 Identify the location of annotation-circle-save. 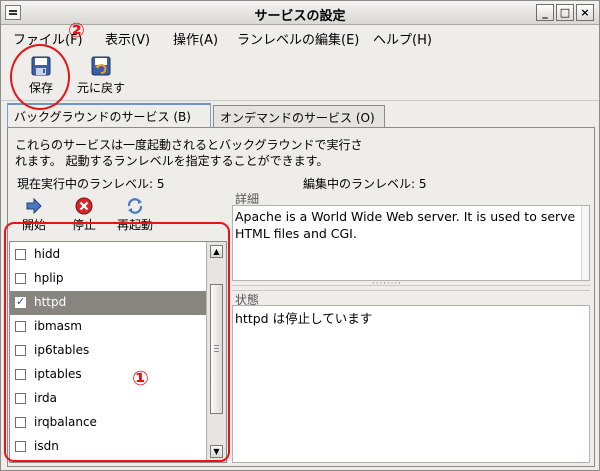
(40, 77).